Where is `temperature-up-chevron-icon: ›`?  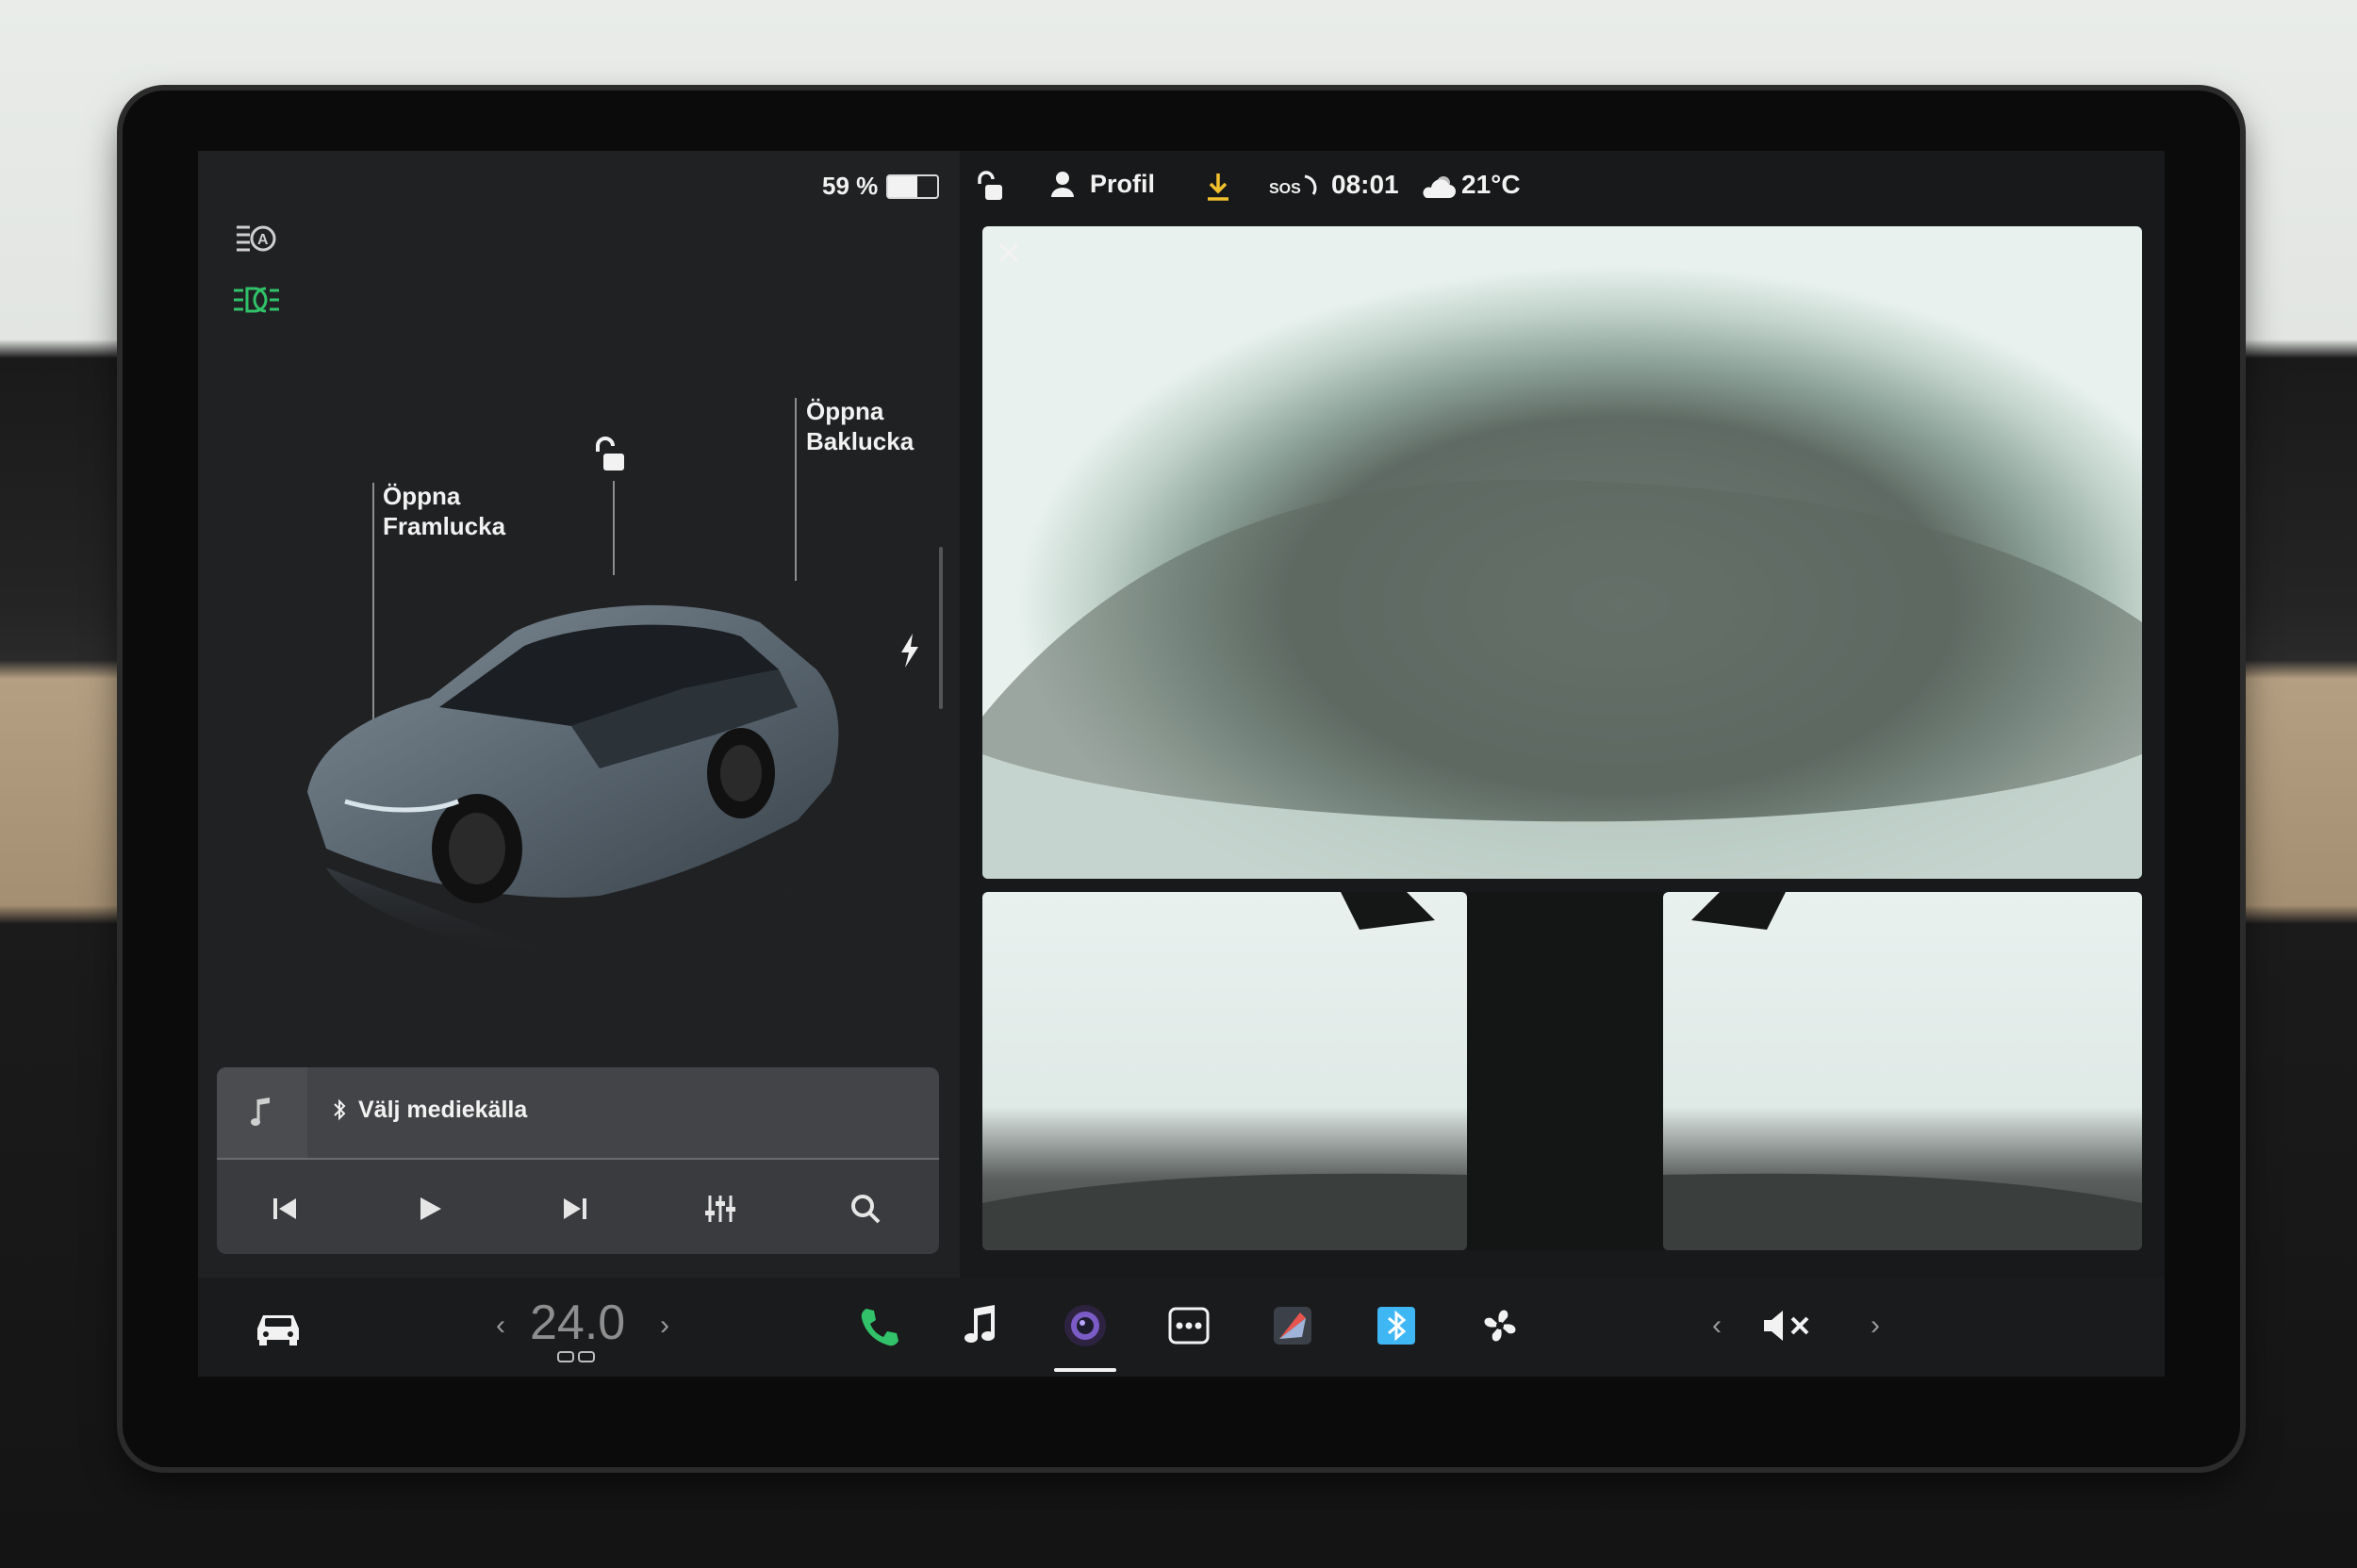 temperature-up-chevron-icon: › is located at coordinates (665, 1325).